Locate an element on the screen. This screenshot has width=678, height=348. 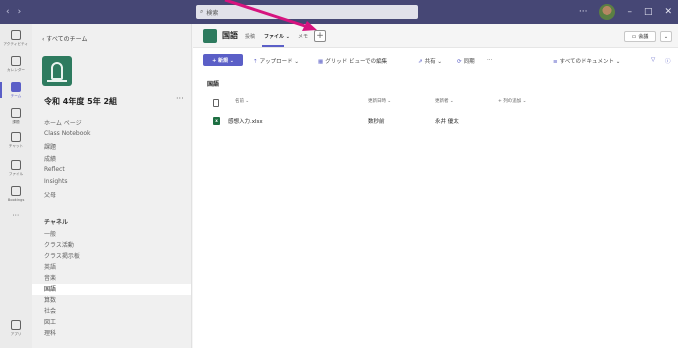
channels-heading: チャネル is located at coordinates (56, 222).